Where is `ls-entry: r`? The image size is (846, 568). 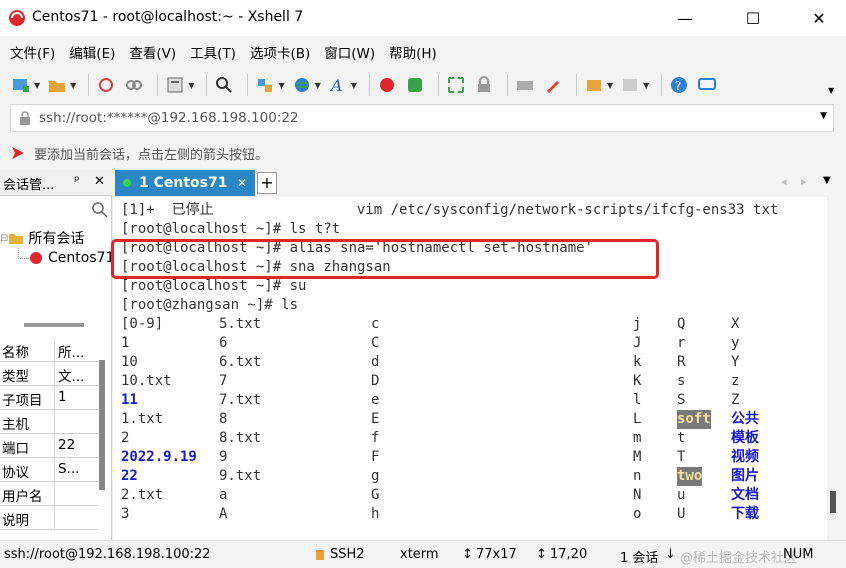
ls-entry: r is located at coordinates (681, 343).